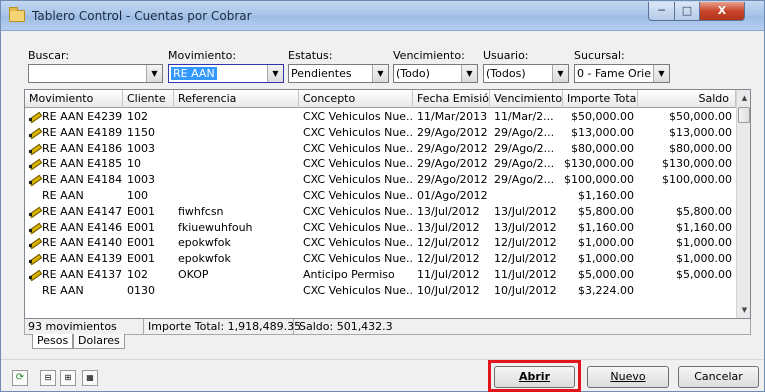  I want to click on estatus-label: Estatus:, so click(310, 55).